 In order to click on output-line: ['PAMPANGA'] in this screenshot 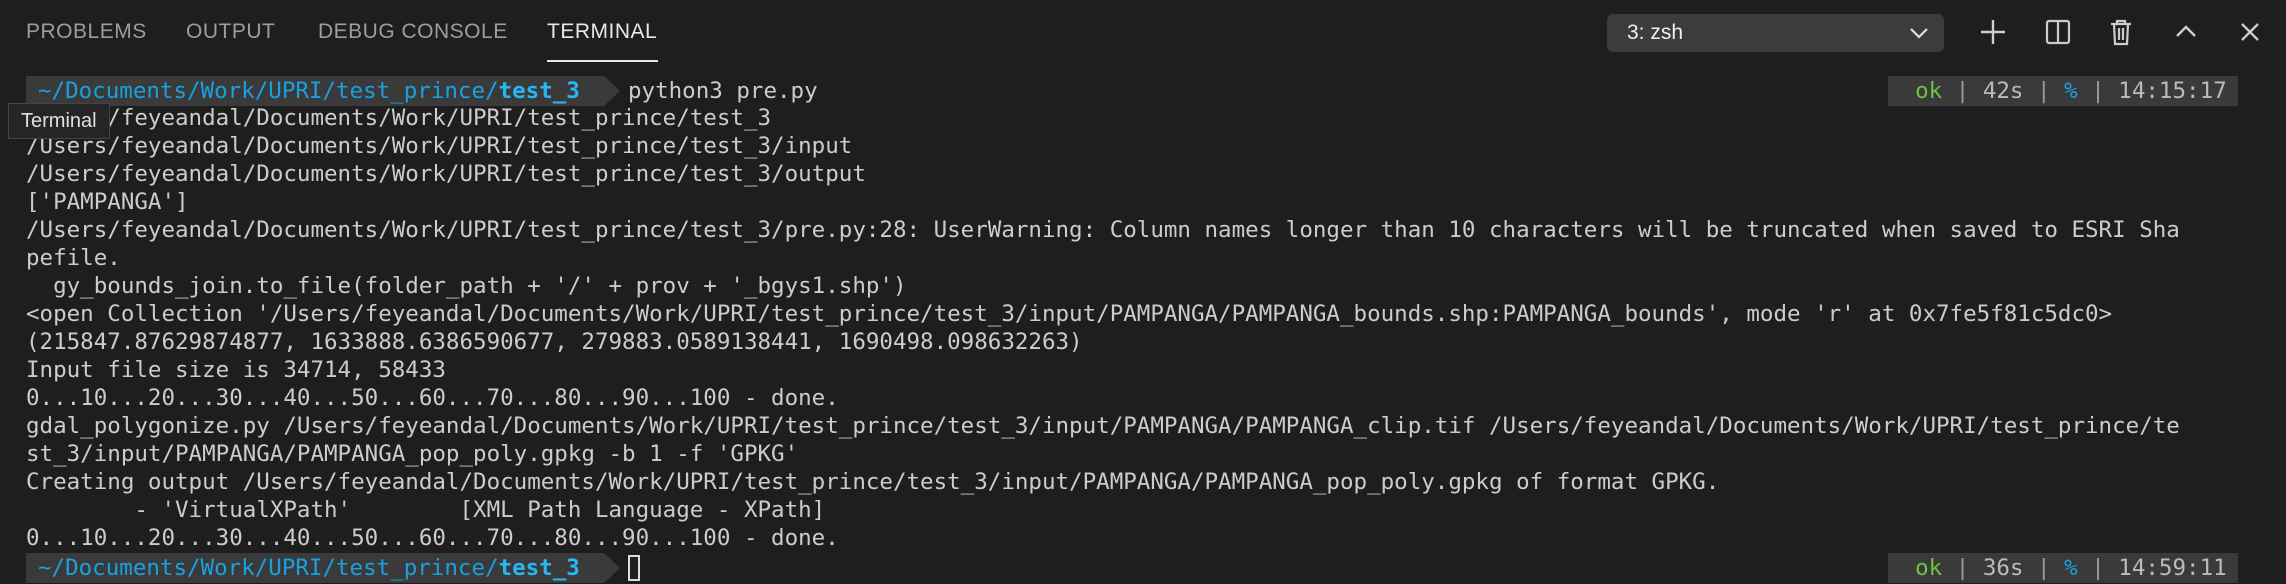, I will do `click(107, 202)`.